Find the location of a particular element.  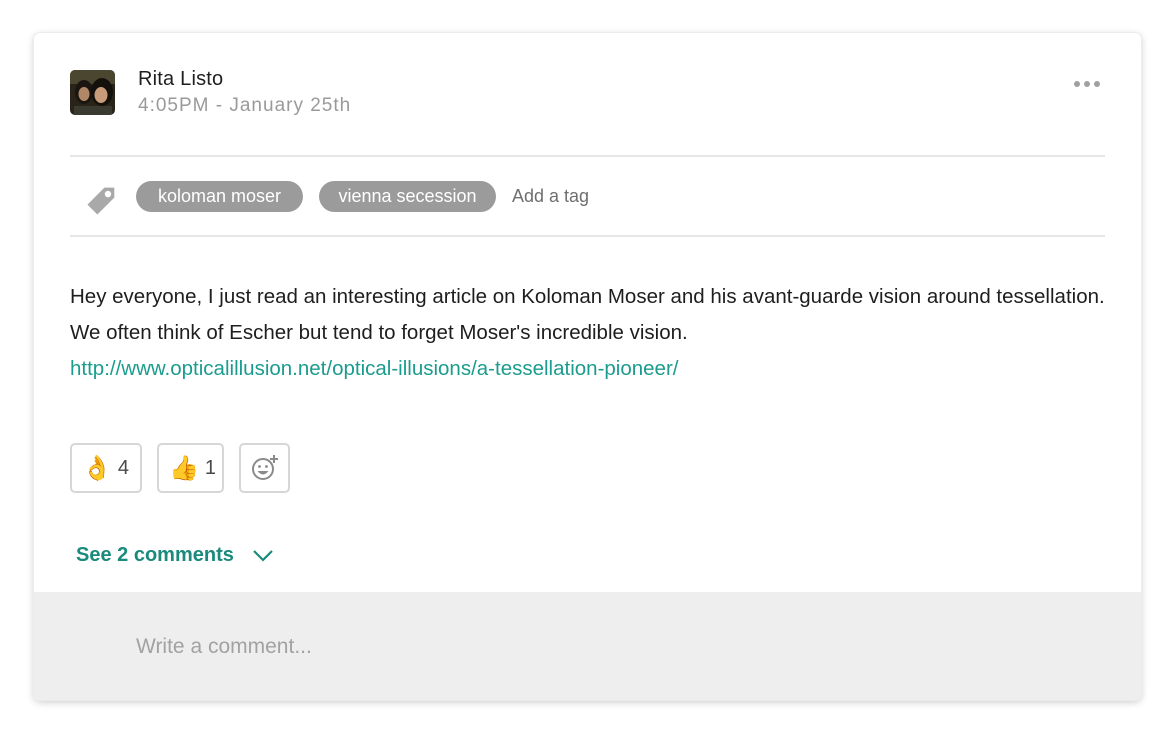

avatar is located at coordinates (92, 92).